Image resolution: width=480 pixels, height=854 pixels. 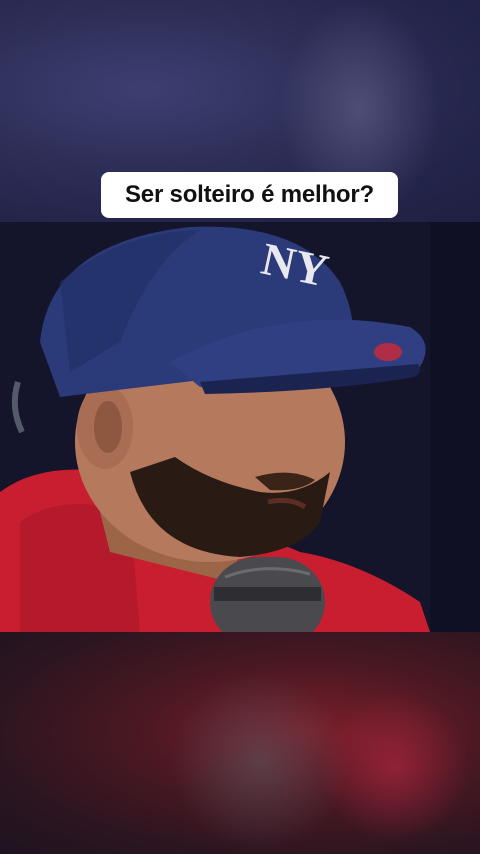 What do you see at coordinates (395, 767) in the screenshot?
I see `background-blob-red` at bounding box center [395, 767].